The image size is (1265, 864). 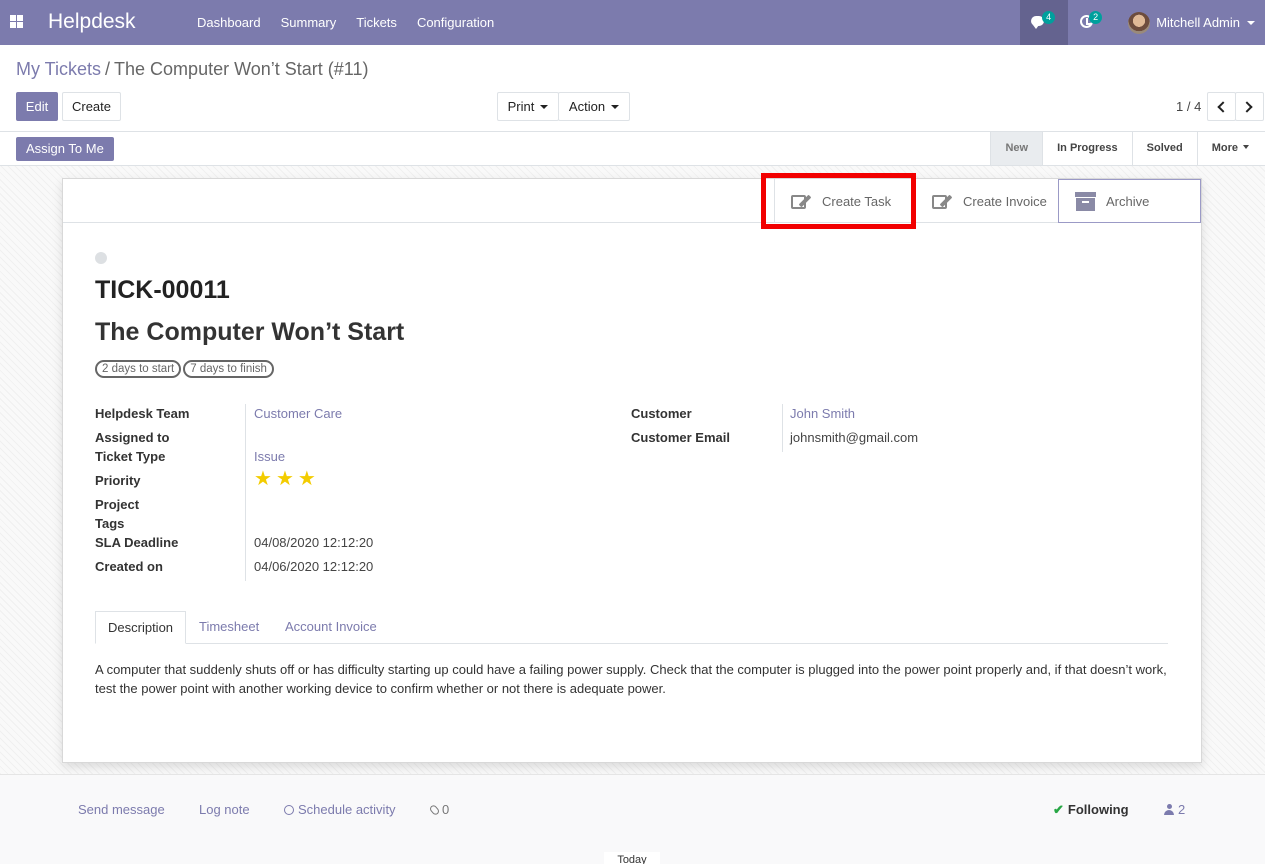 I want to click on user-menu: Mitchell Admin, so click(x=1190, y=22).